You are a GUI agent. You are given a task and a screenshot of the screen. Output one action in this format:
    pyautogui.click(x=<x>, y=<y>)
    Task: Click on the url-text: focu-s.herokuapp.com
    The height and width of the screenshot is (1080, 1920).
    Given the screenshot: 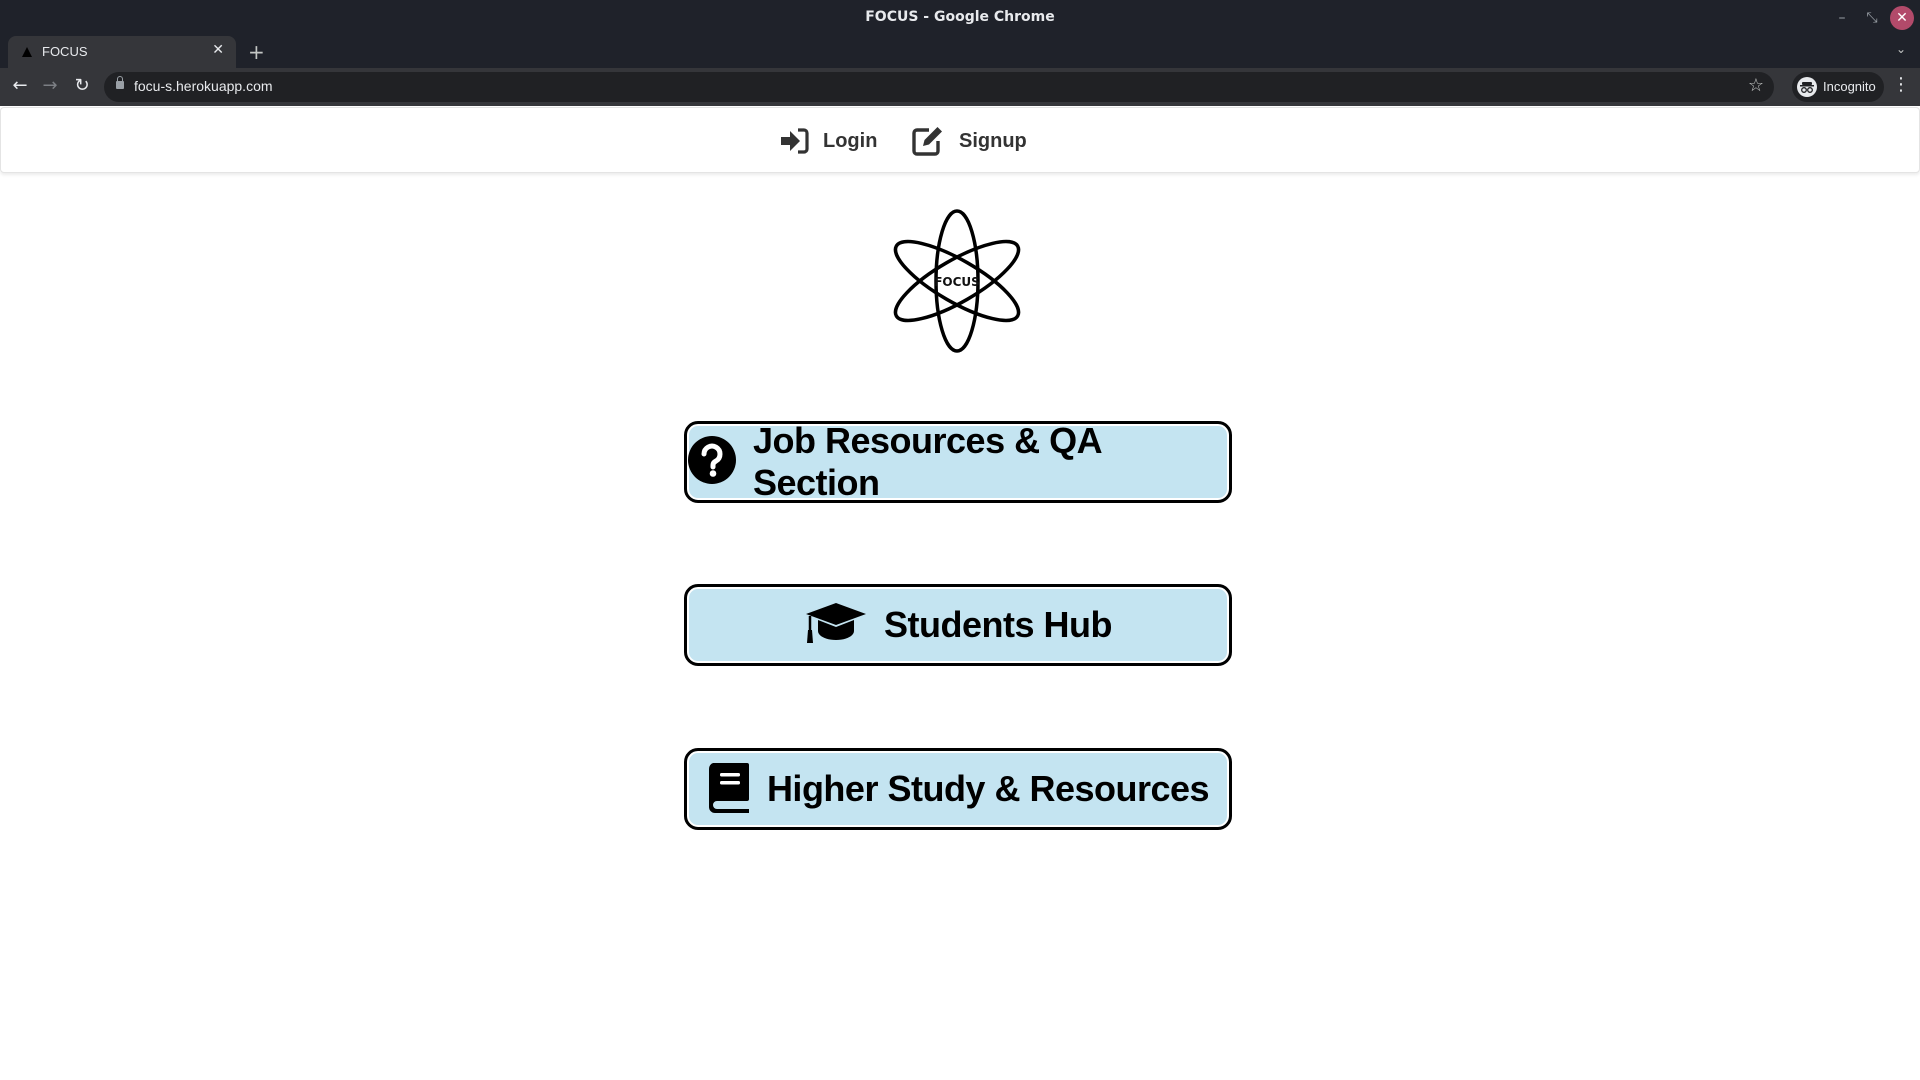 What is the action you would take?
    pyautogui.click(x=203, y=86)
    